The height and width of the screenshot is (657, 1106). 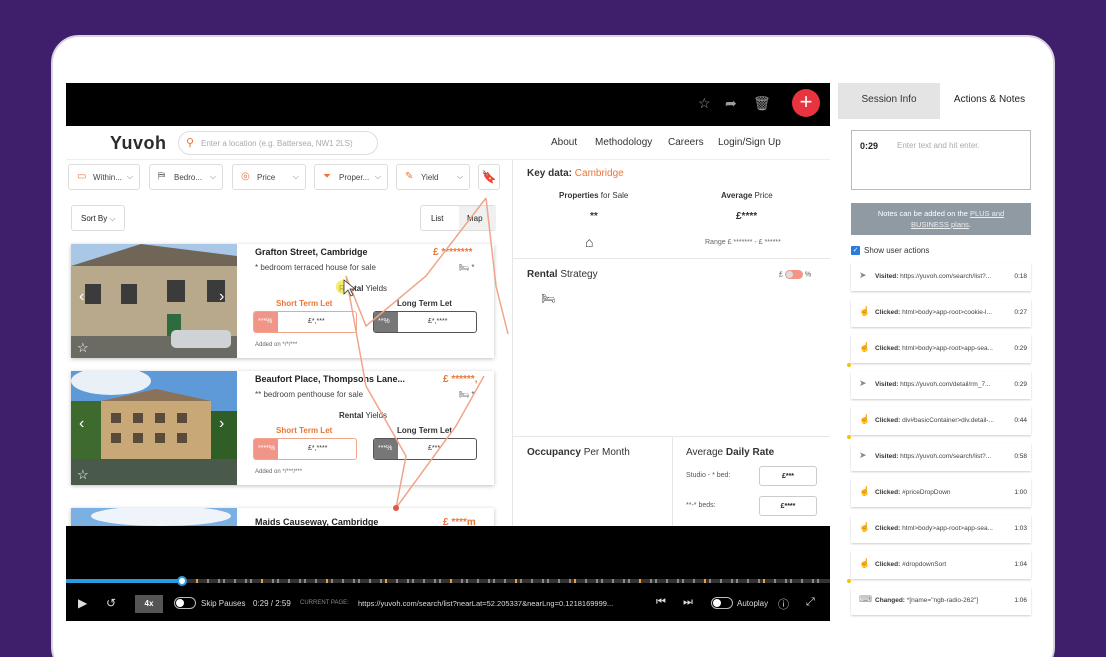 I want to click on action-time: 1:06, so click(x=1020, y=600).